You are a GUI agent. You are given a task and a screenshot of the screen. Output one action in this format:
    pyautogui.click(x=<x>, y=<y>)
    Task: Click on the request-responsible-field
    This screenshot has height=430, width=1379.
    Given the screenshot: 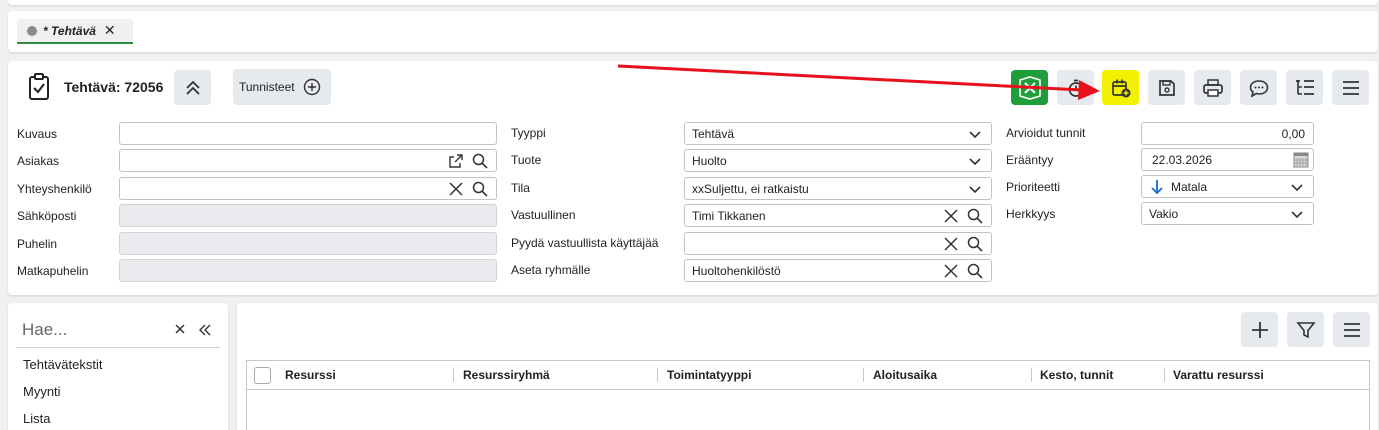 What is the action you would take?
    pyautogui.click(x=838, y=243)
    